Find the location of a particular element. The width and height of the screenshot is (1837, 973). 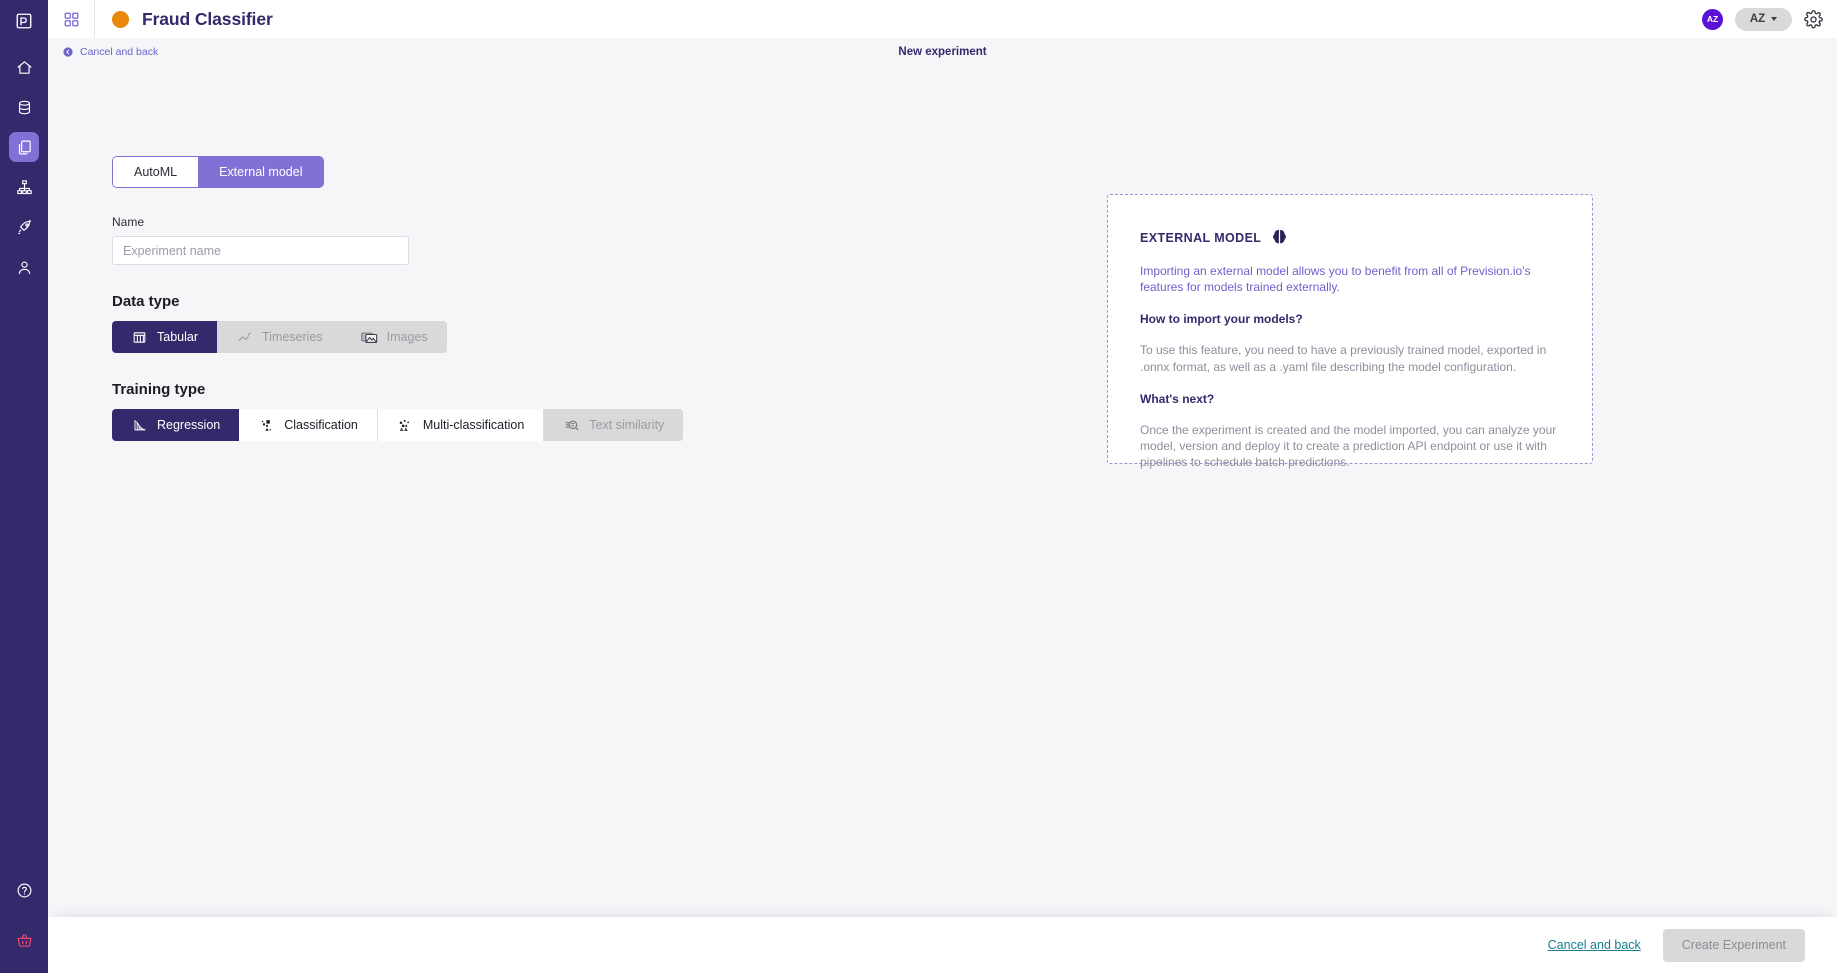

sidebar-item-deployments is located at coordinates (24, 227).